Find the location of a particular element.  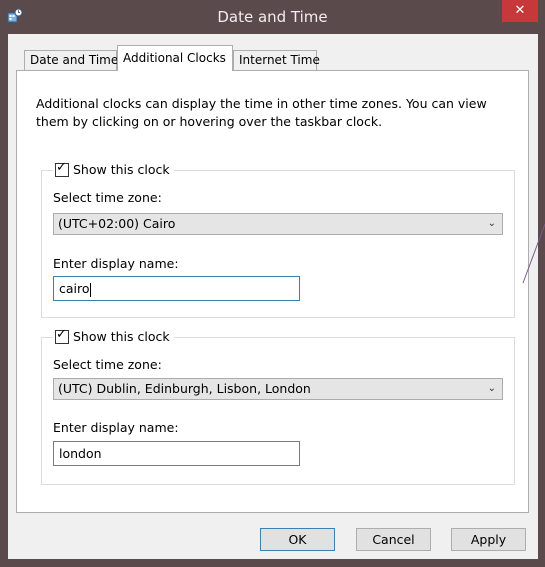

clock-2-timezone-label: Select time zone: is located at coordinates (107, 364).